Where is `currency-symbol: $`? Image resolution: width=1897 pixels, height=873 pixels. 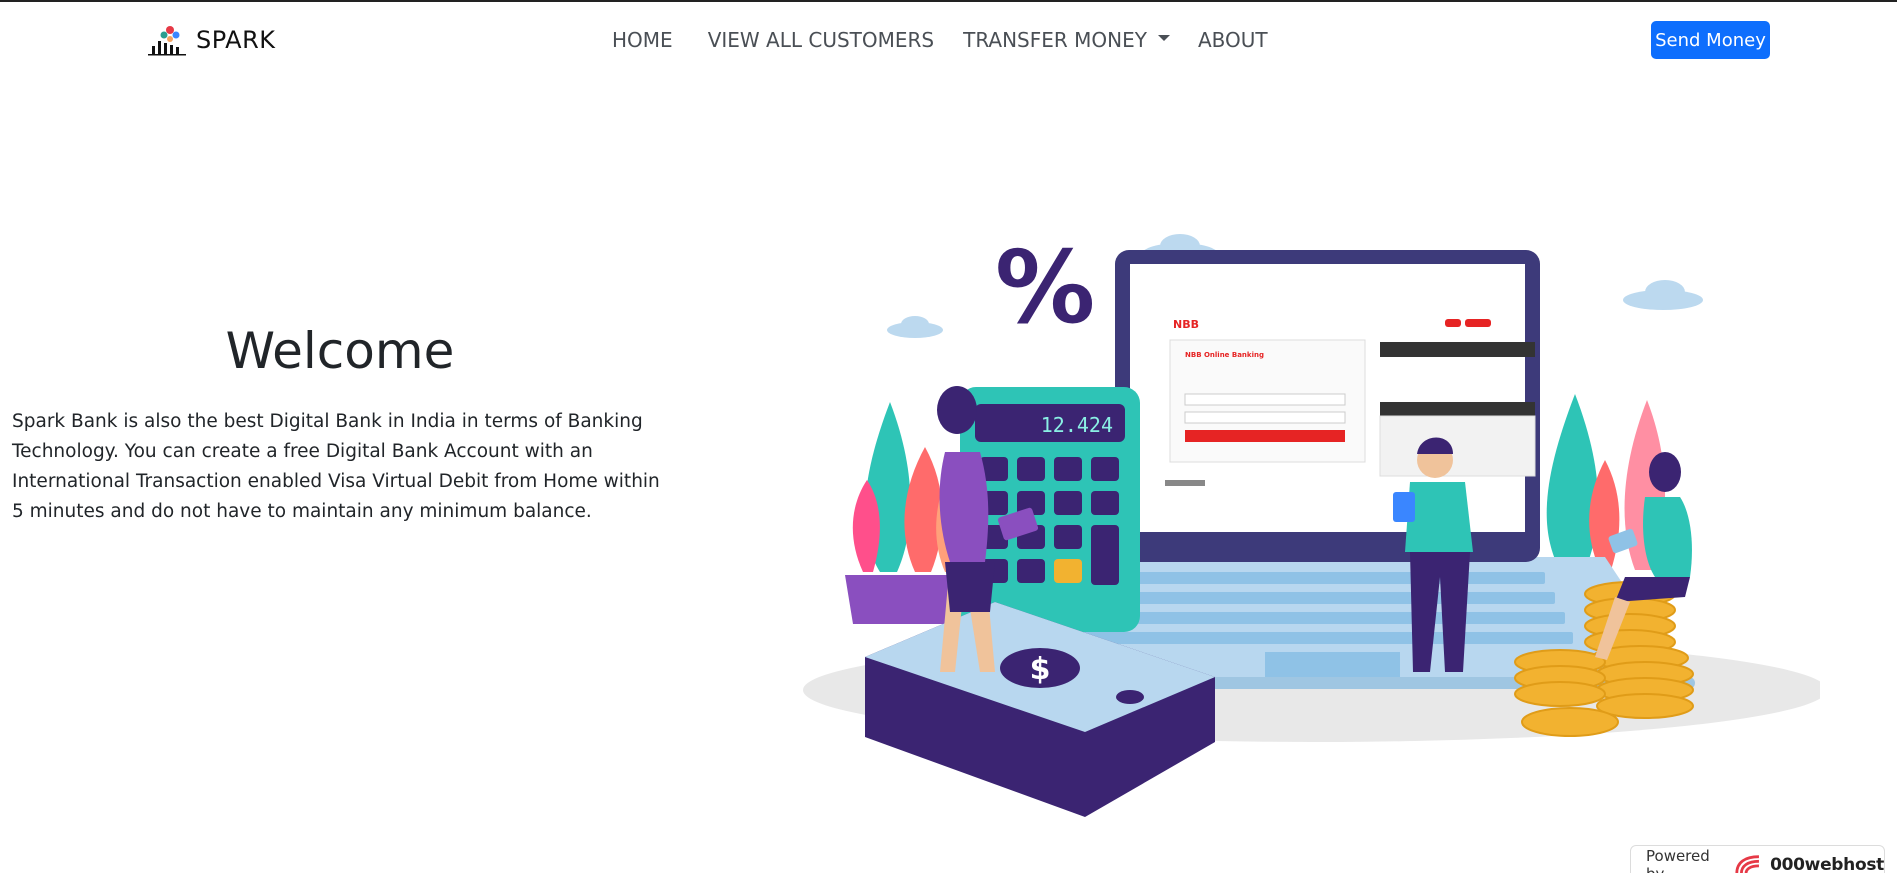 currency-symbol: $ is located at coordinates (1040, 669).